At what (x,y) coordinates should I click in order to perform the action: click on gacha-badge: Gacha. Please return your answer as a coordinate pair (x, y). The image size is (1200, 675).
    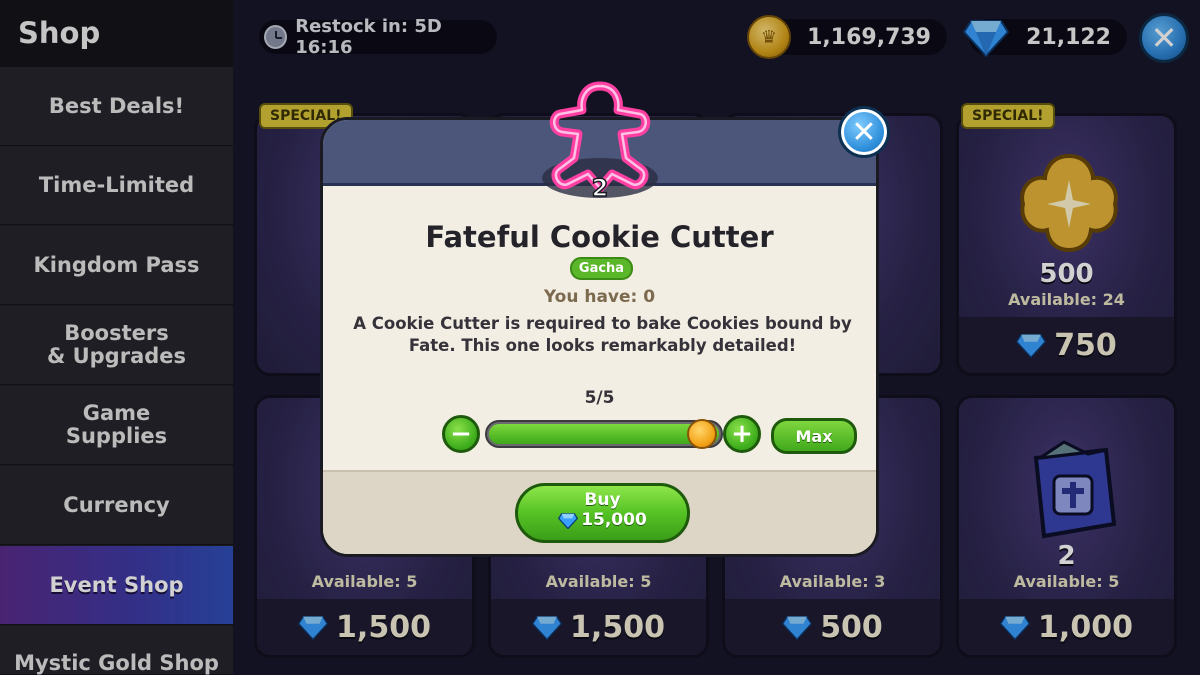
    Looking at the image, I should click on (601, 268).